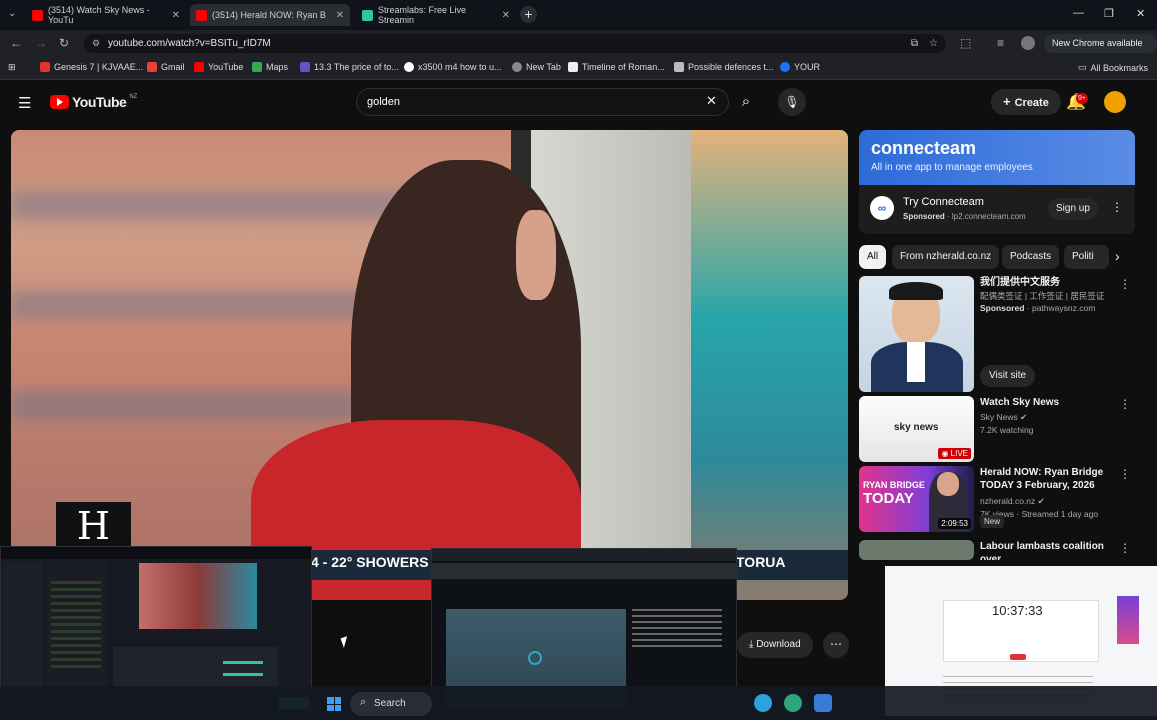  I want to click on chip-all: All, so click(873, 257).